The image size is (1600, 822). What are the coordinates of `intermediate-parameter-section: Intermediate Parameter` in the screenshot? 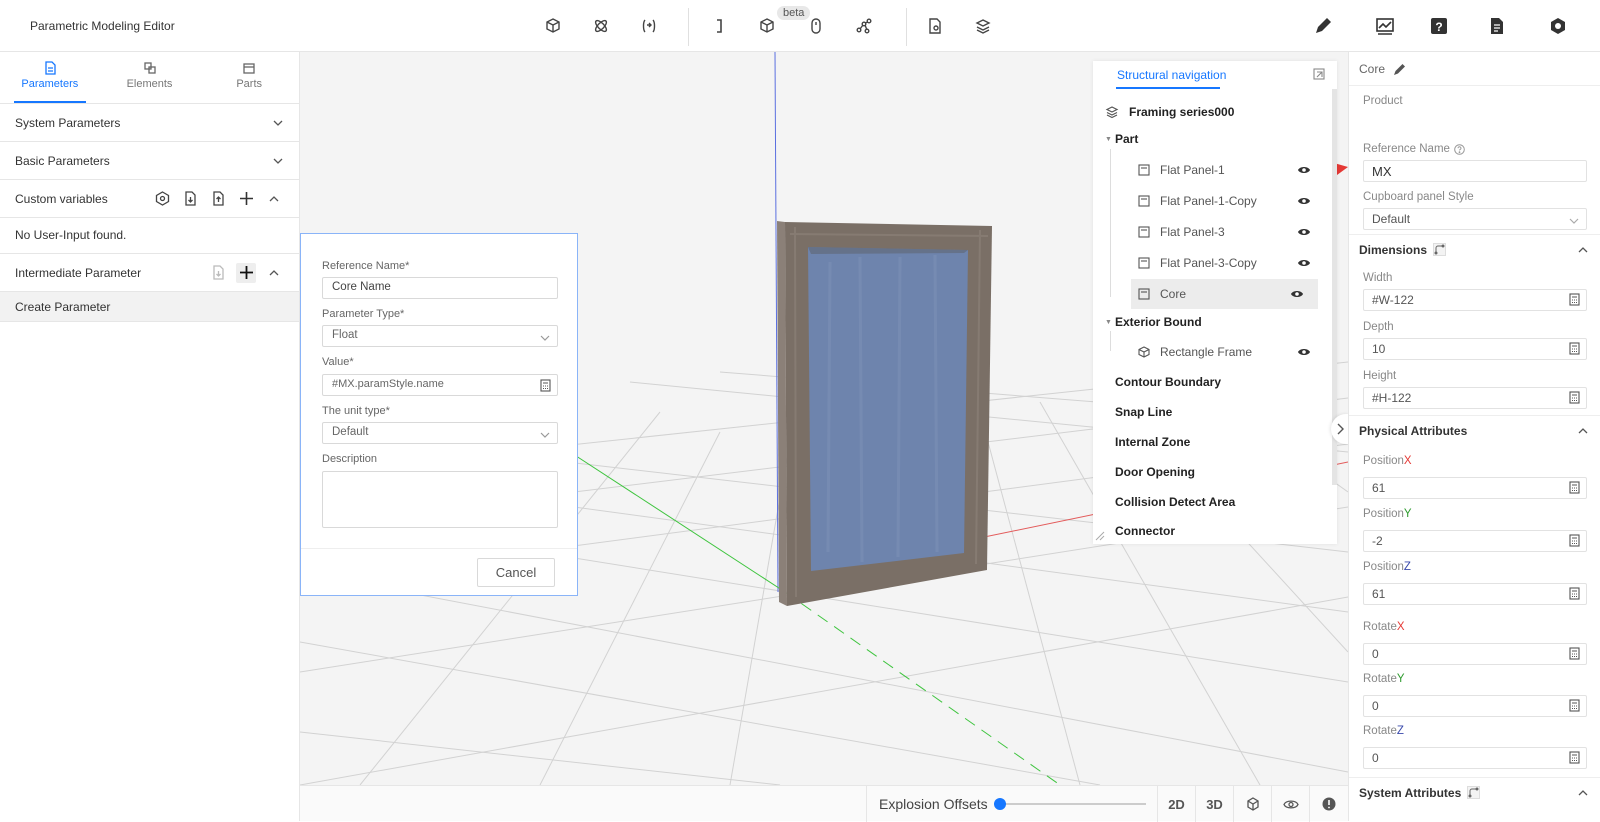 It's located at (149, 273).